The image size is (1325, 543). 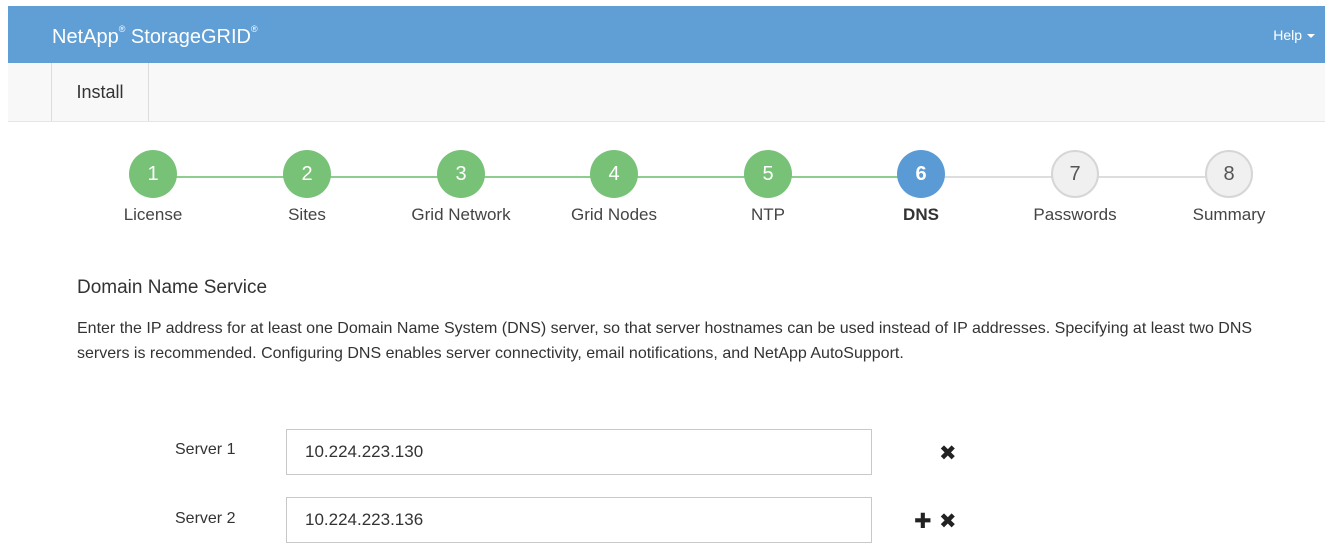 What do you see at coordinates (205, 449) in the screenshot?
I see `server-1-label: Server 1` at bounding box center [205, 449].